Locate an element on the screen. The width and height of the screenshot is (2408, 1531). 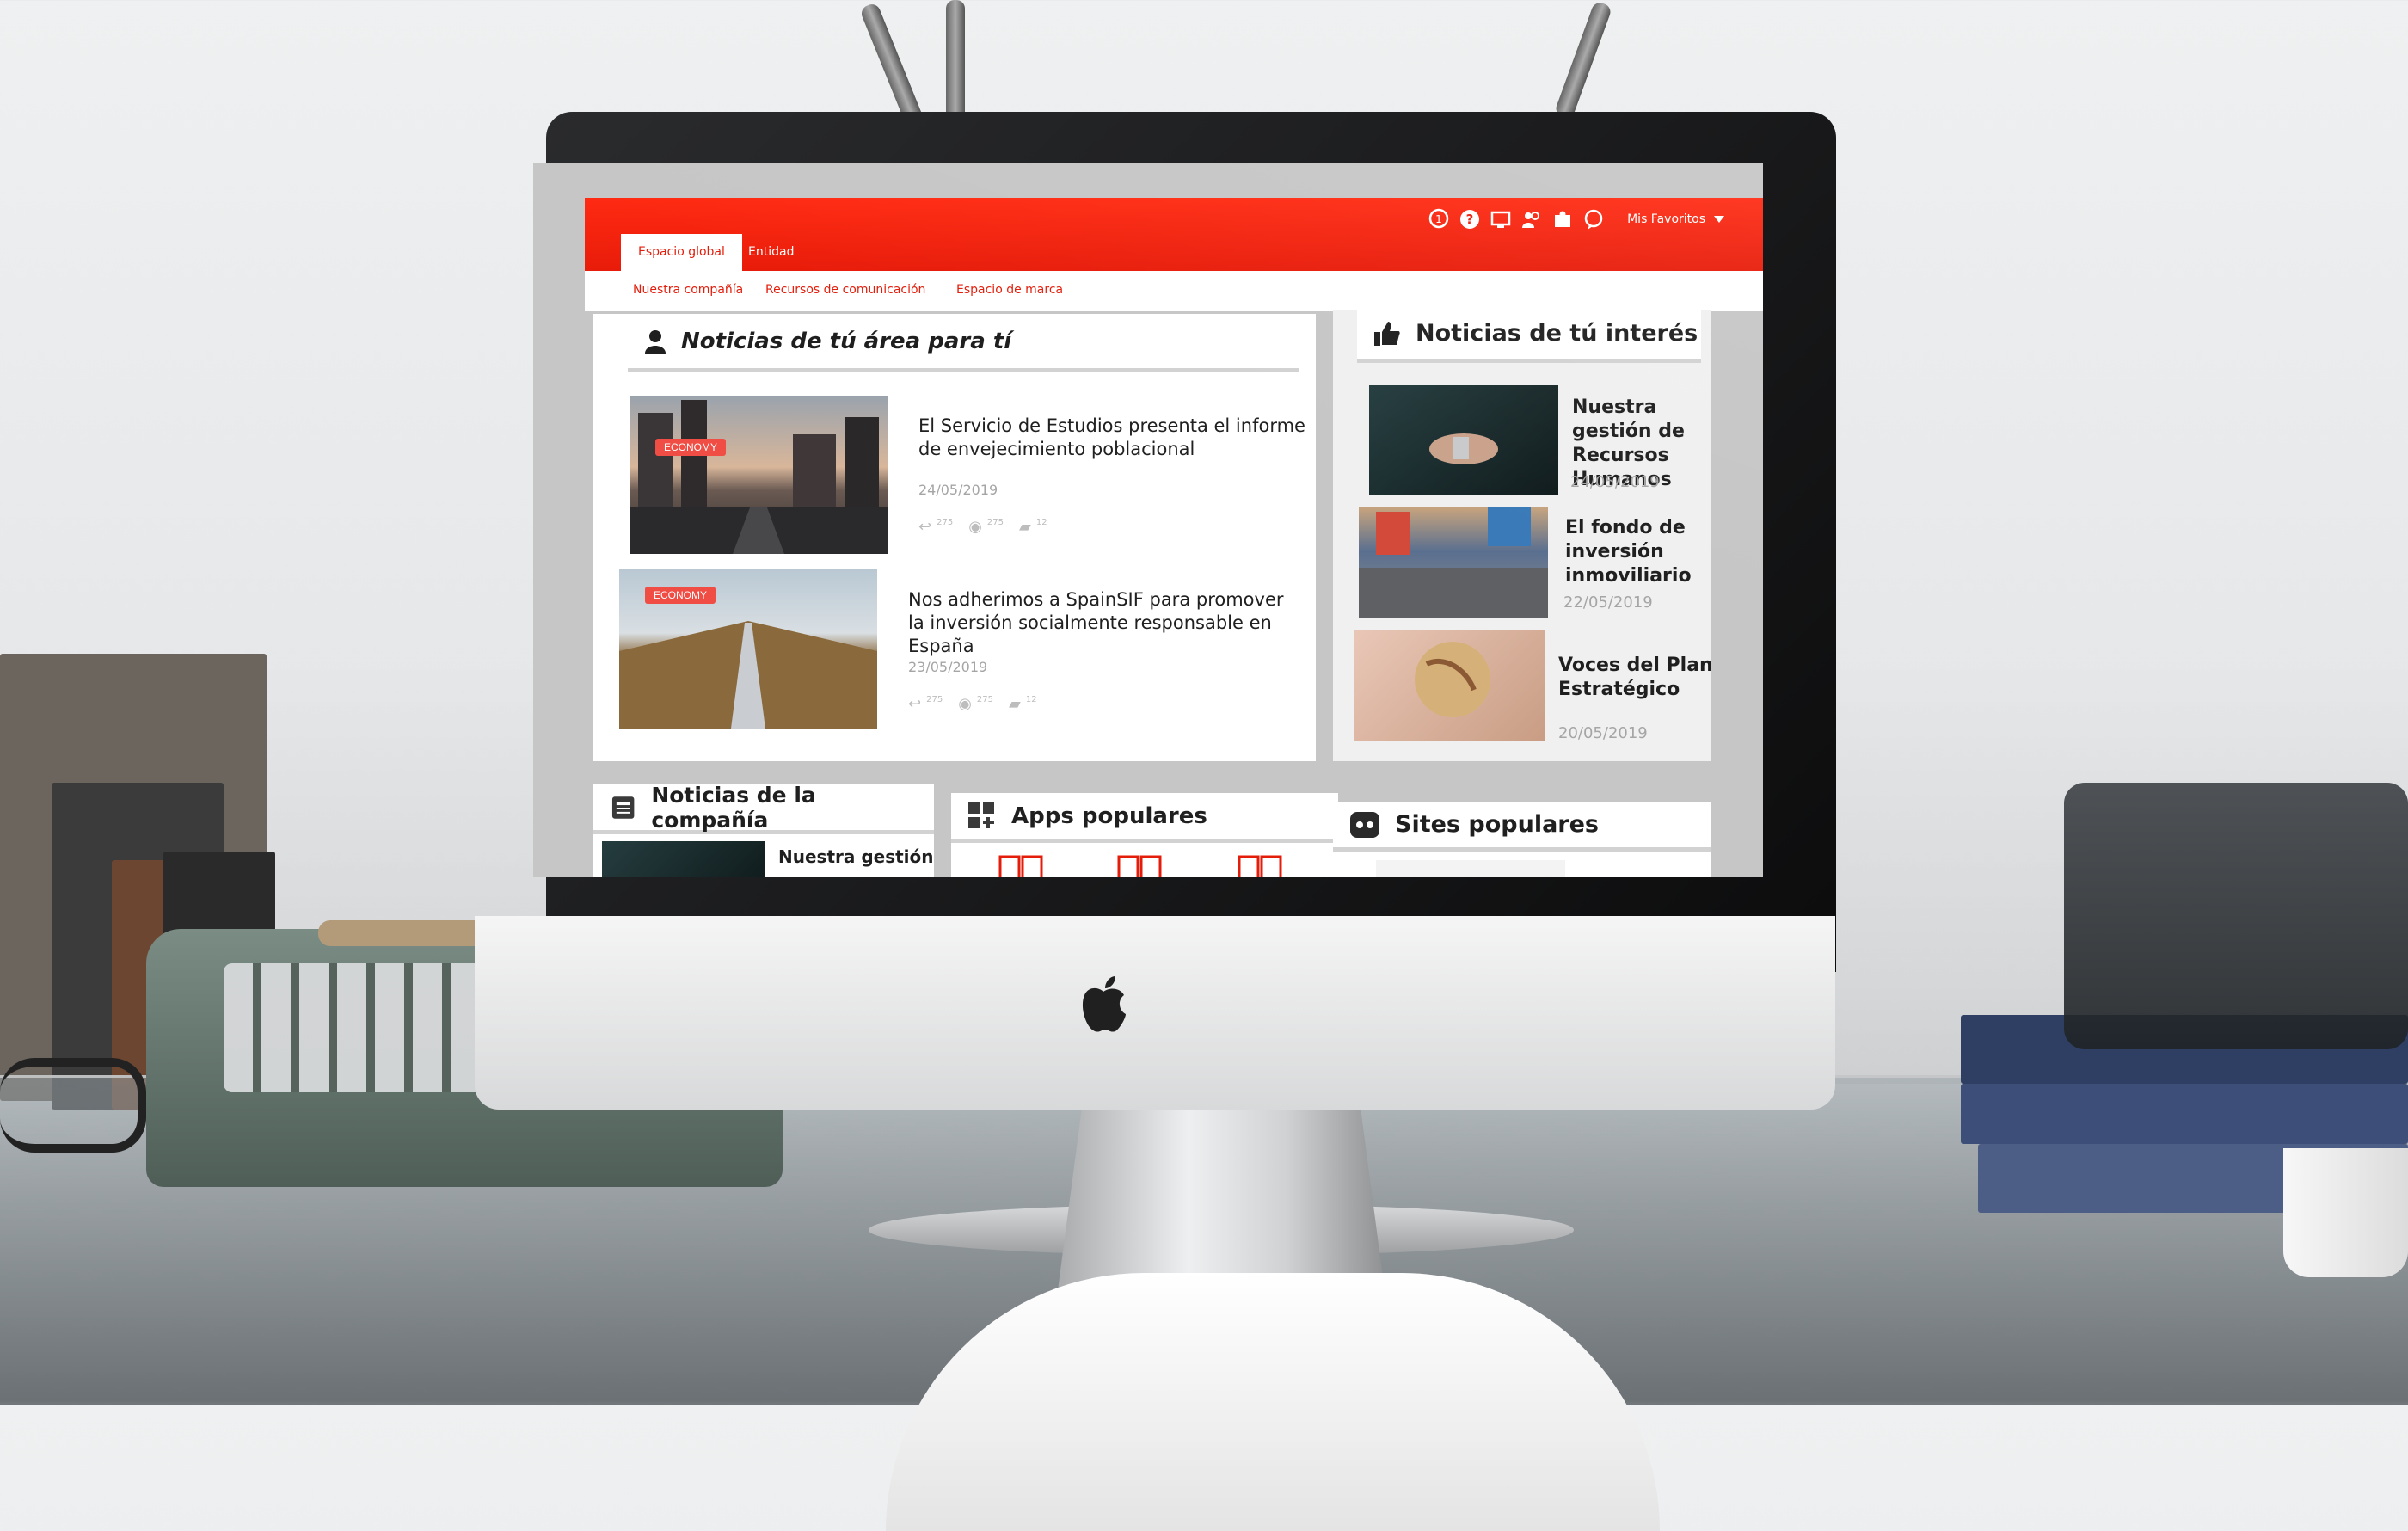
sites-body is located at coordinates (1522, 864).